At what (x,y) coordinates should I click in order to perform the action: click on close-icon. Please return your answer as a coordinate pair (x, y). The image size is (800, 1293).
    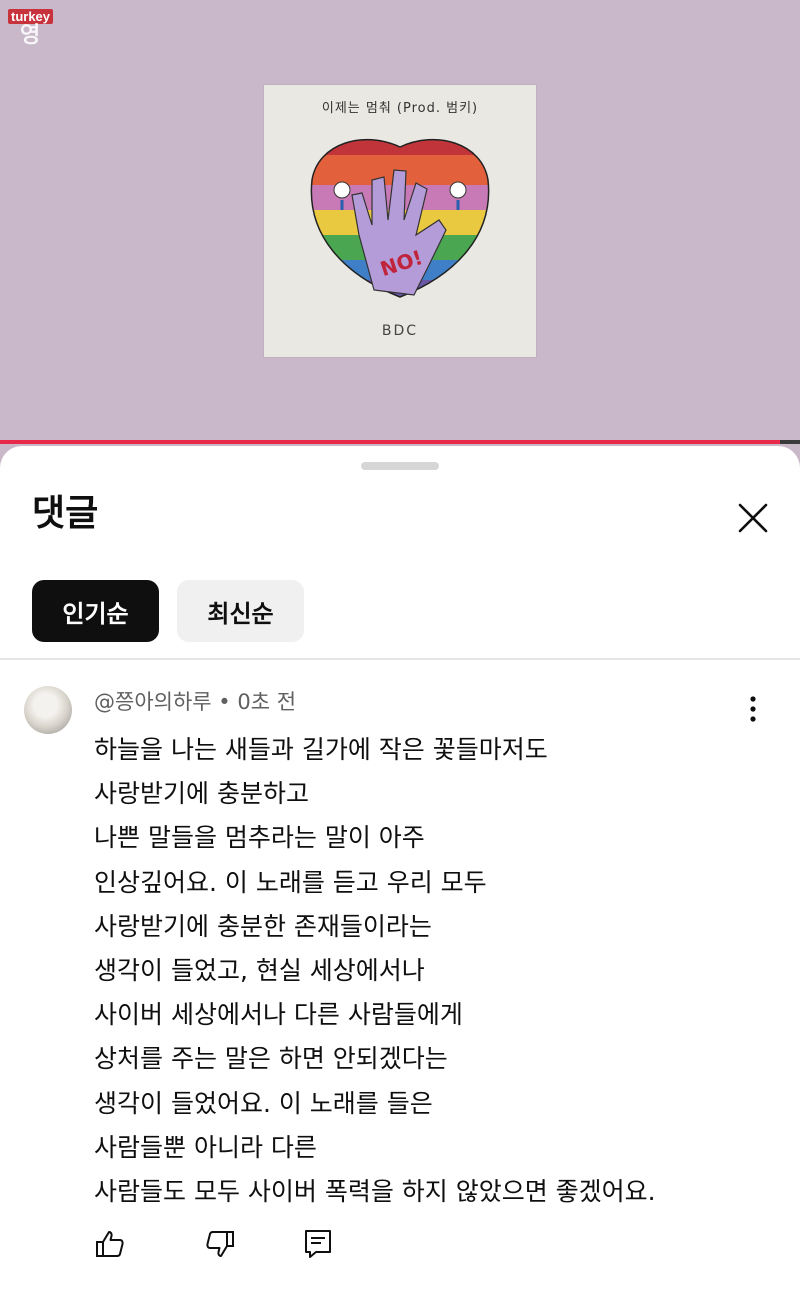
    Looking at the image, I should click on (753, 518).